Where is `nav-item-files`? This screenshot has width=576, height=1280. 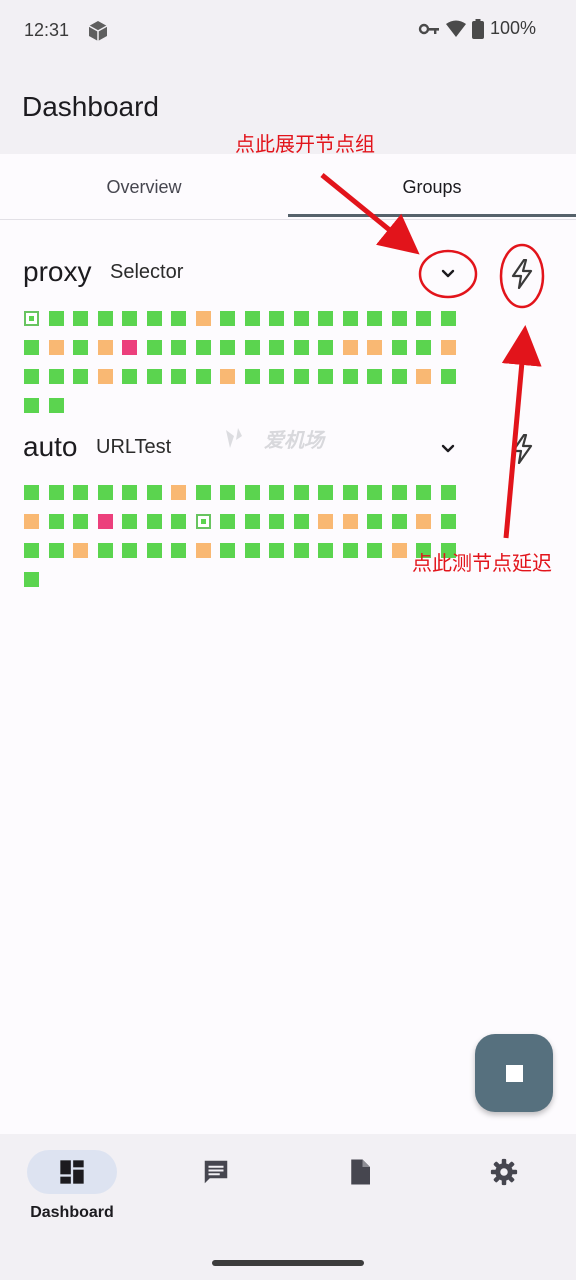 nav-item-files is located at coordinates (360, 1172).